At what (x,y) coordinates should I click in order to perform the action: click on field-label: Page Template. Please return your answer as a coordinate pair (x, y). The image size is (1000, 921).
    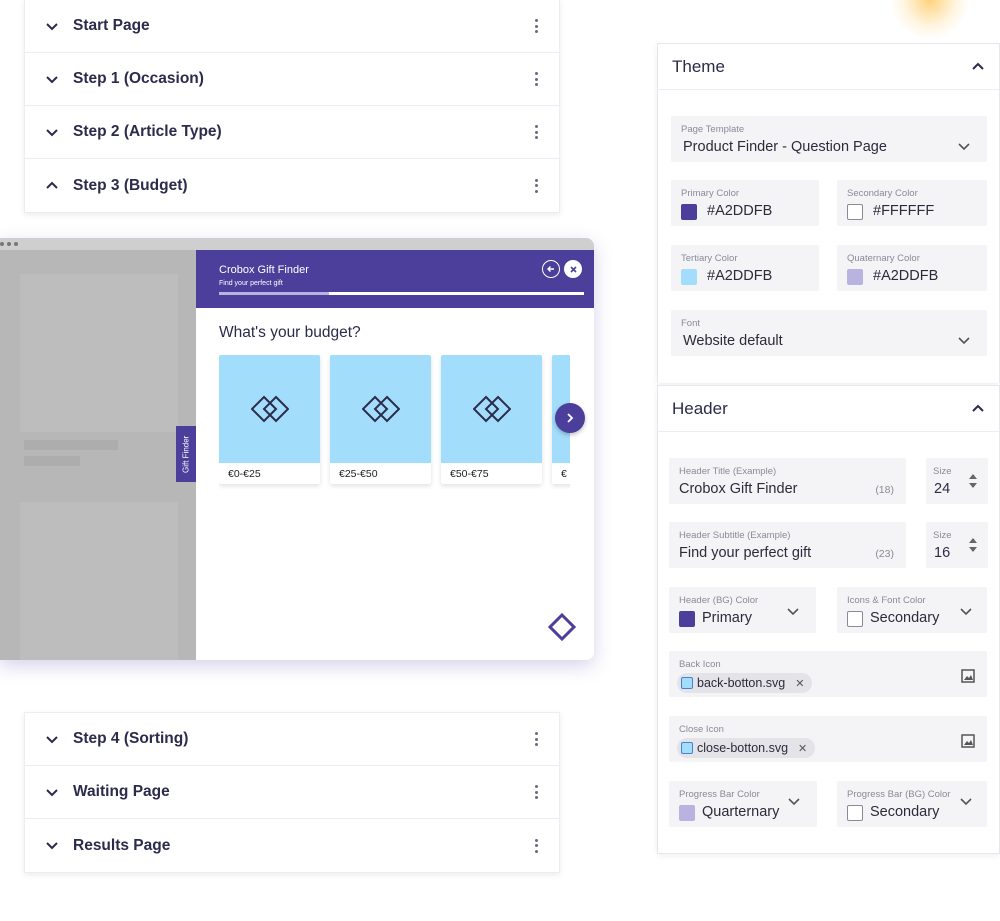
    Looking at the image, I should click on (713, 129).